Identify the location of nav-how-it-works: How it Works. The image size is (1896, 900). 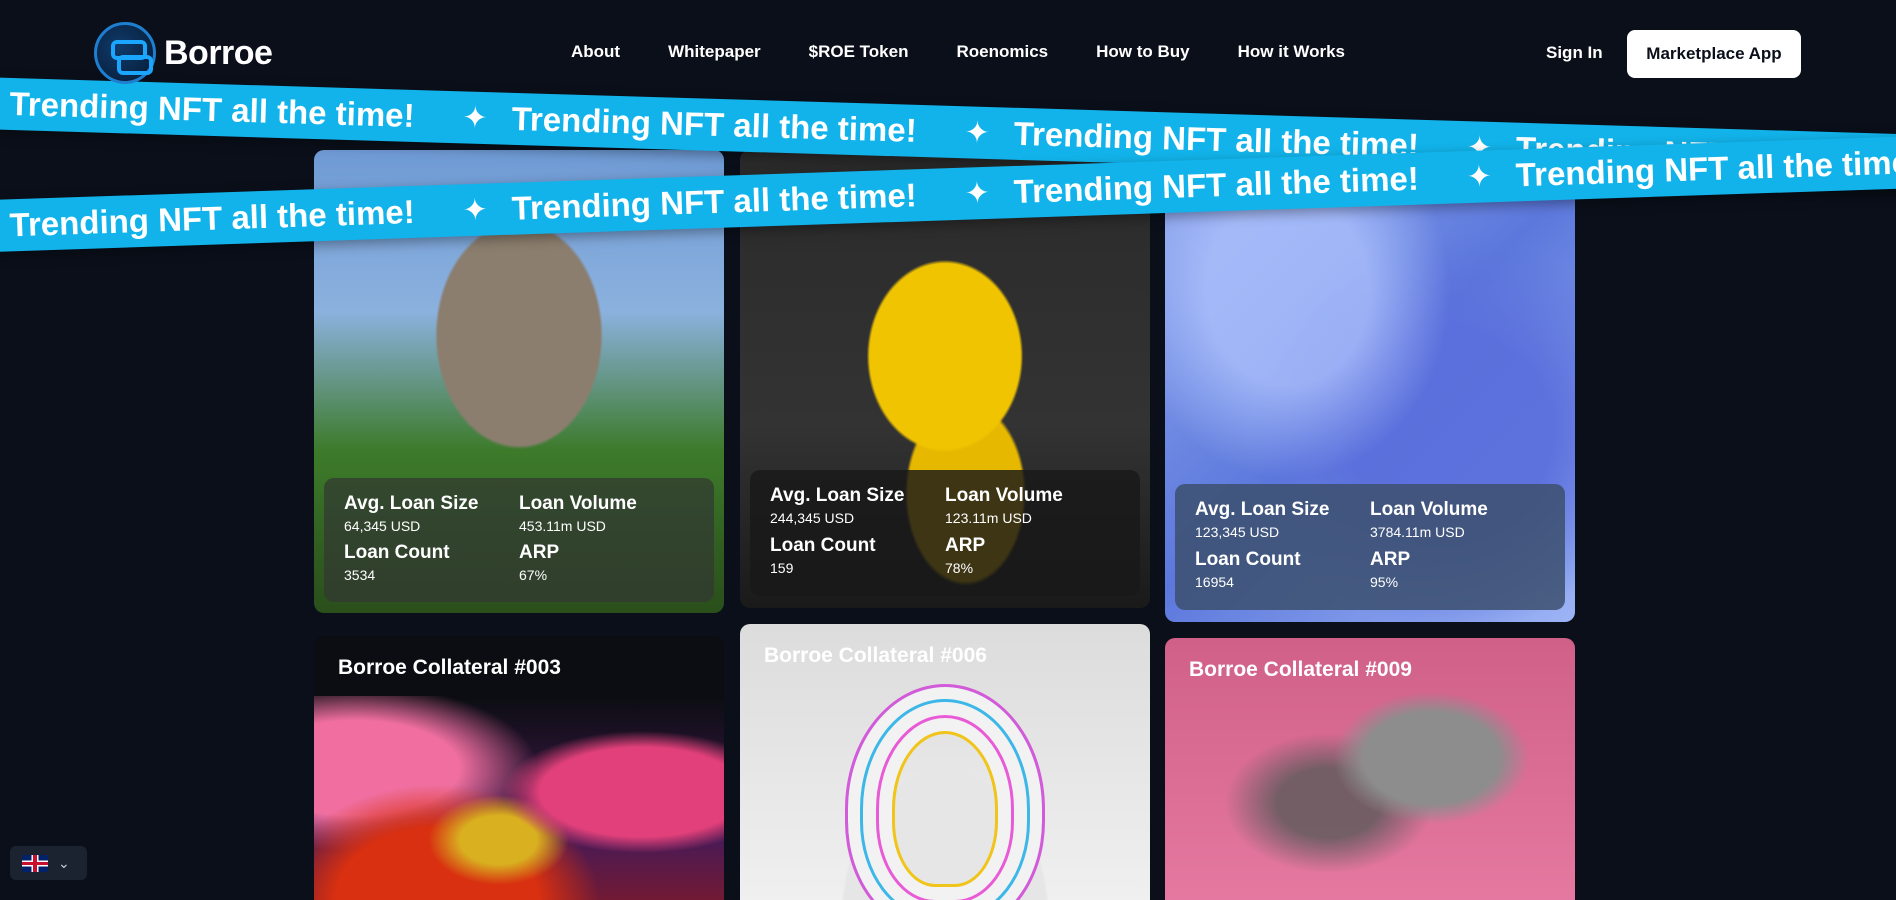
(1291, 52).